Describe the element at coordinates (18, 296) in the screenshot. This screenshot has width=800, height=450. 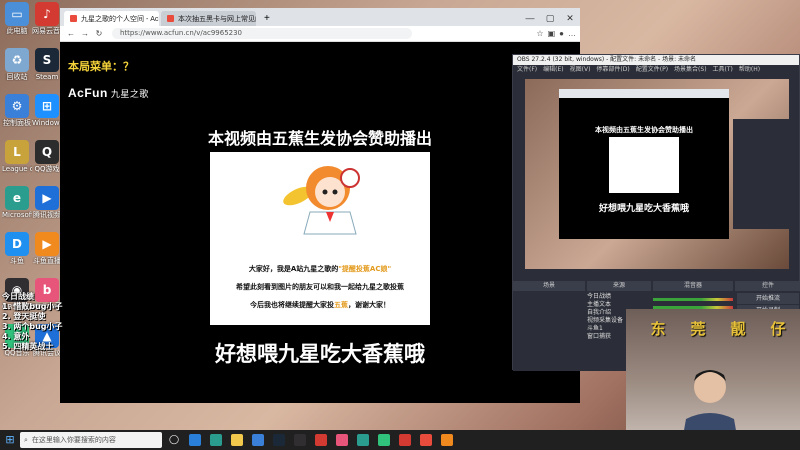
I see `overlay-list-item: 今日战绩` at that location.